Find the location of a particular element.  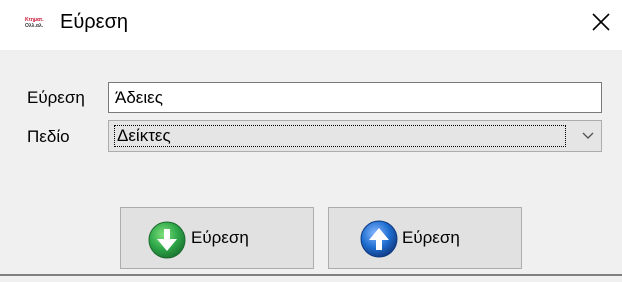

find-previous-button: Εύρεση is located at coordinates (425, 238).